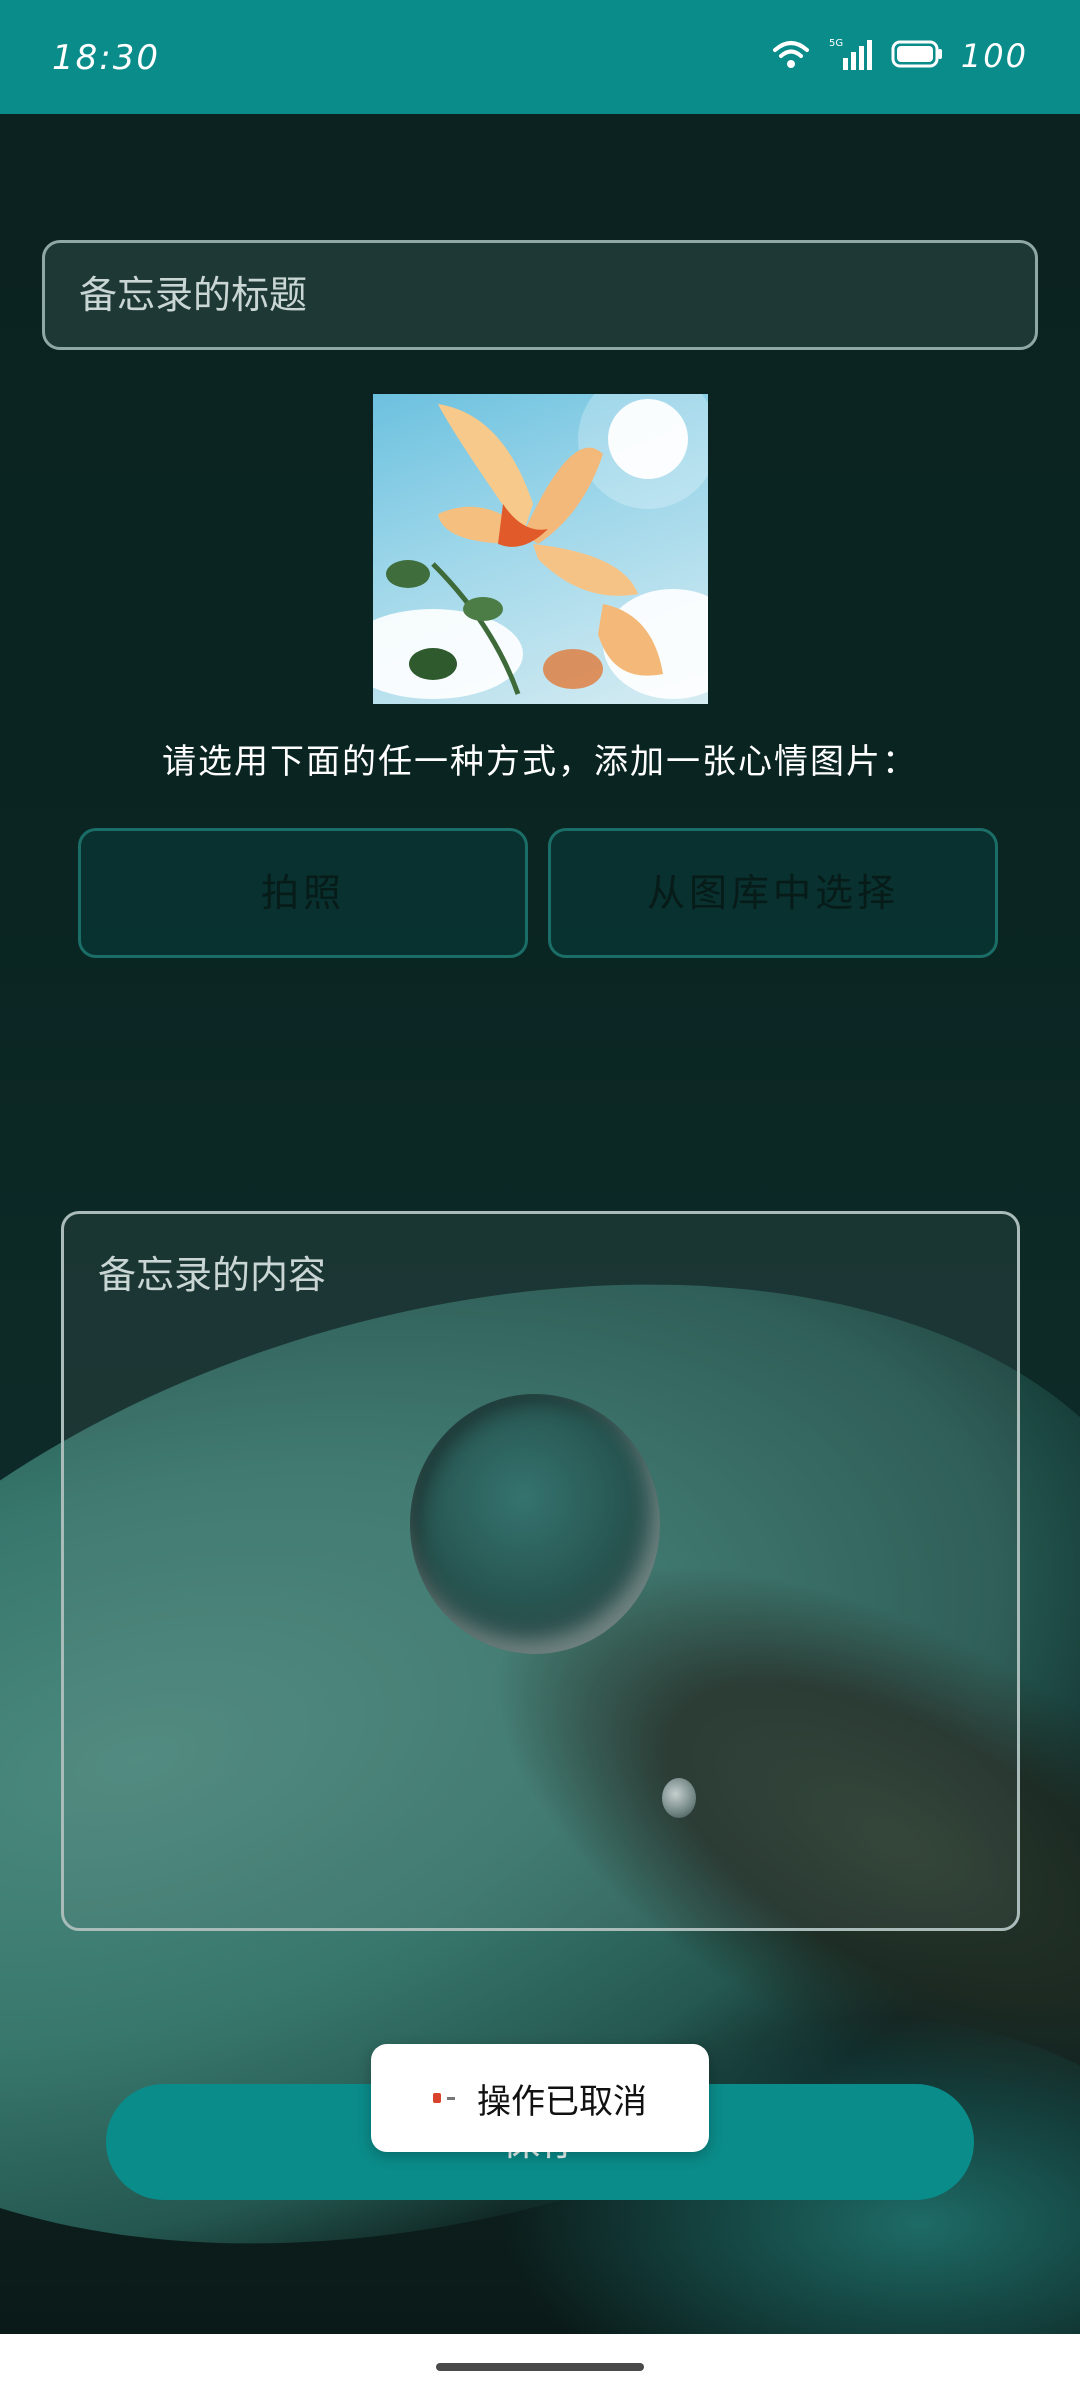  What do you see at coordinates (540, 2367) in the screenshot?
I see `home-indicator` at bounding box center [540, 2367].